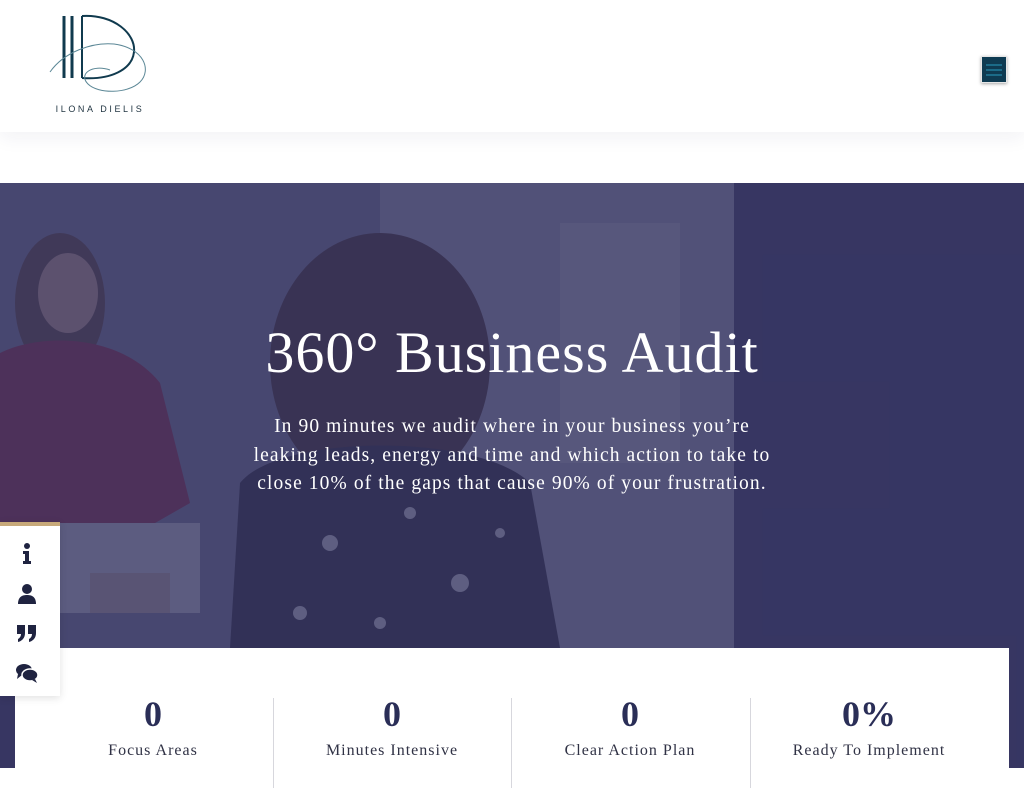 This screenshot has width=1024, height=788. Describe the element at coordinates (153, 750) in the screenshot. I see `stat-label: Focus Areas` at that location.